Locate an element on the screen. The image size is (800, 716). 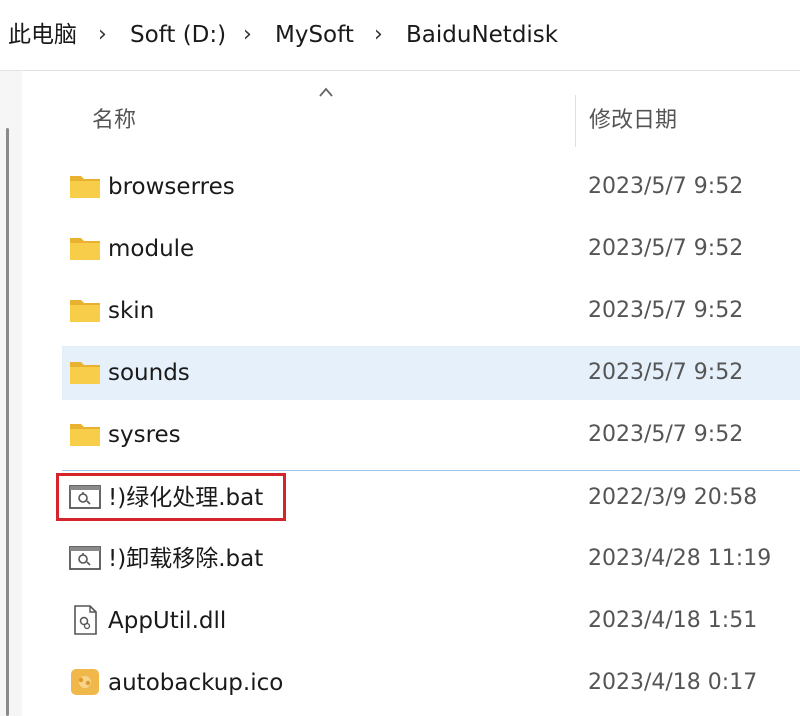
annotation-highlight-box is located at coordinates (171, 497).